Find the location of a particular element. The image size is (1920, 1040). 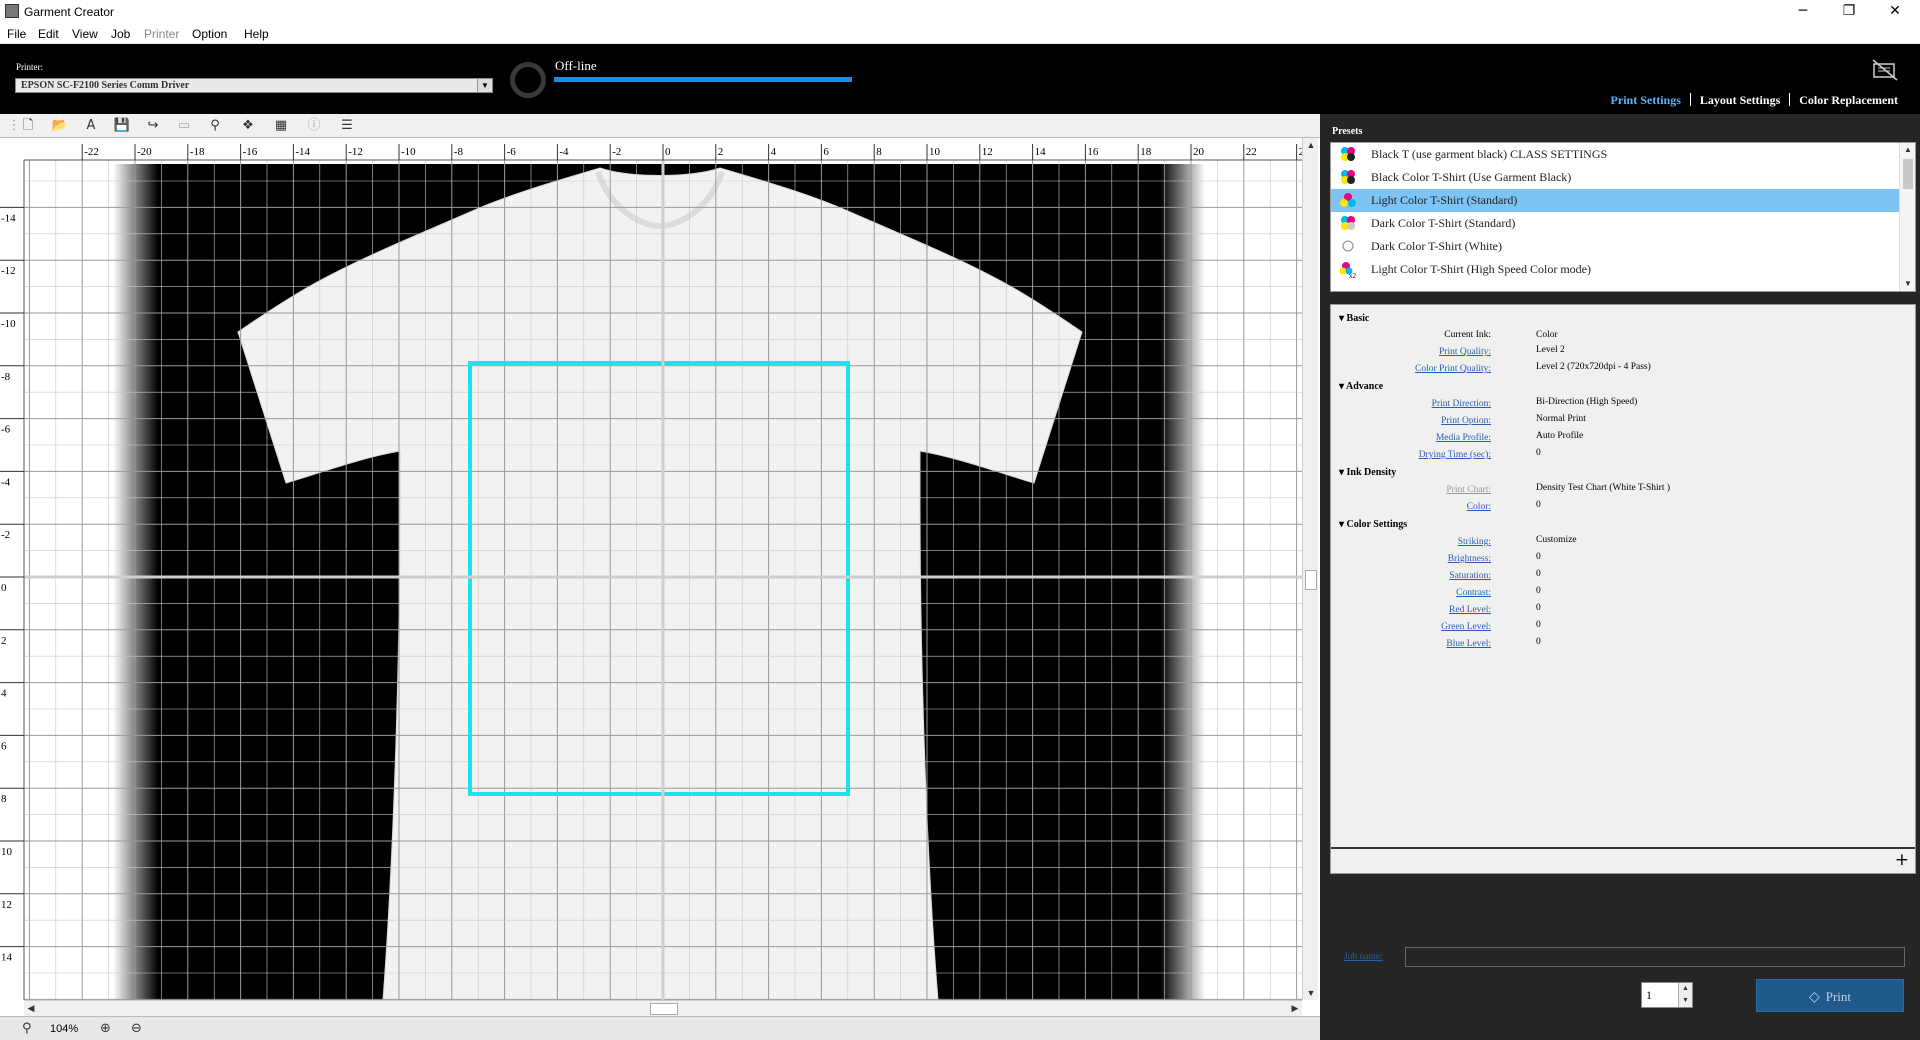

copies-input is located at coordinates (1661, 995).